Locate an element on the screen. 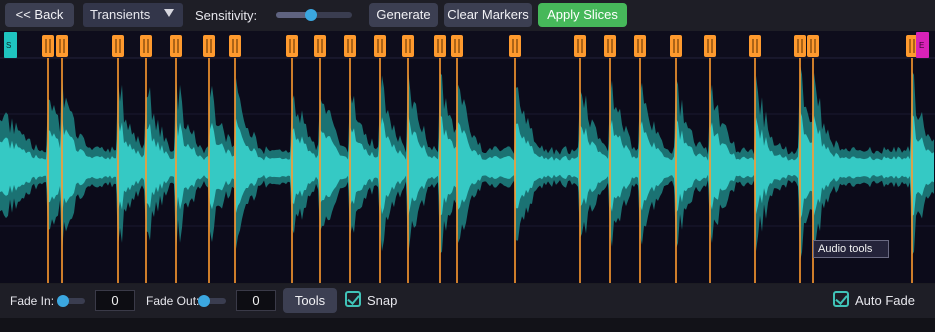  clear-markers-button: Clear Markers is located at coordinates (488, 15).